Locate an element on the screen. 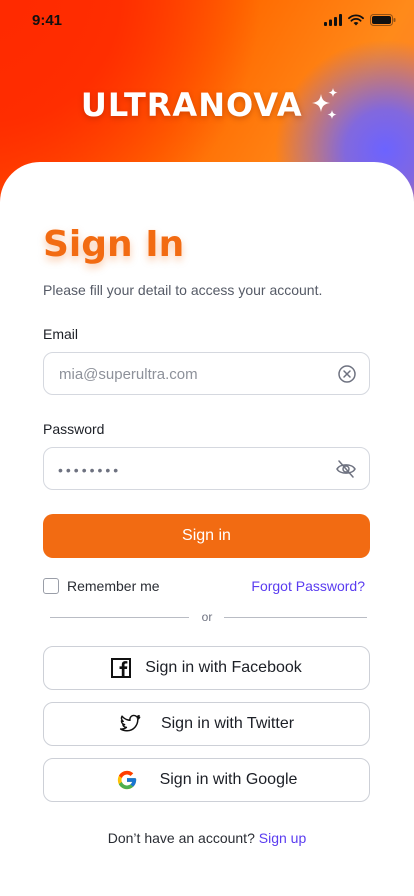  sign-up-link: Sign up is located at coordinates (282, 838).